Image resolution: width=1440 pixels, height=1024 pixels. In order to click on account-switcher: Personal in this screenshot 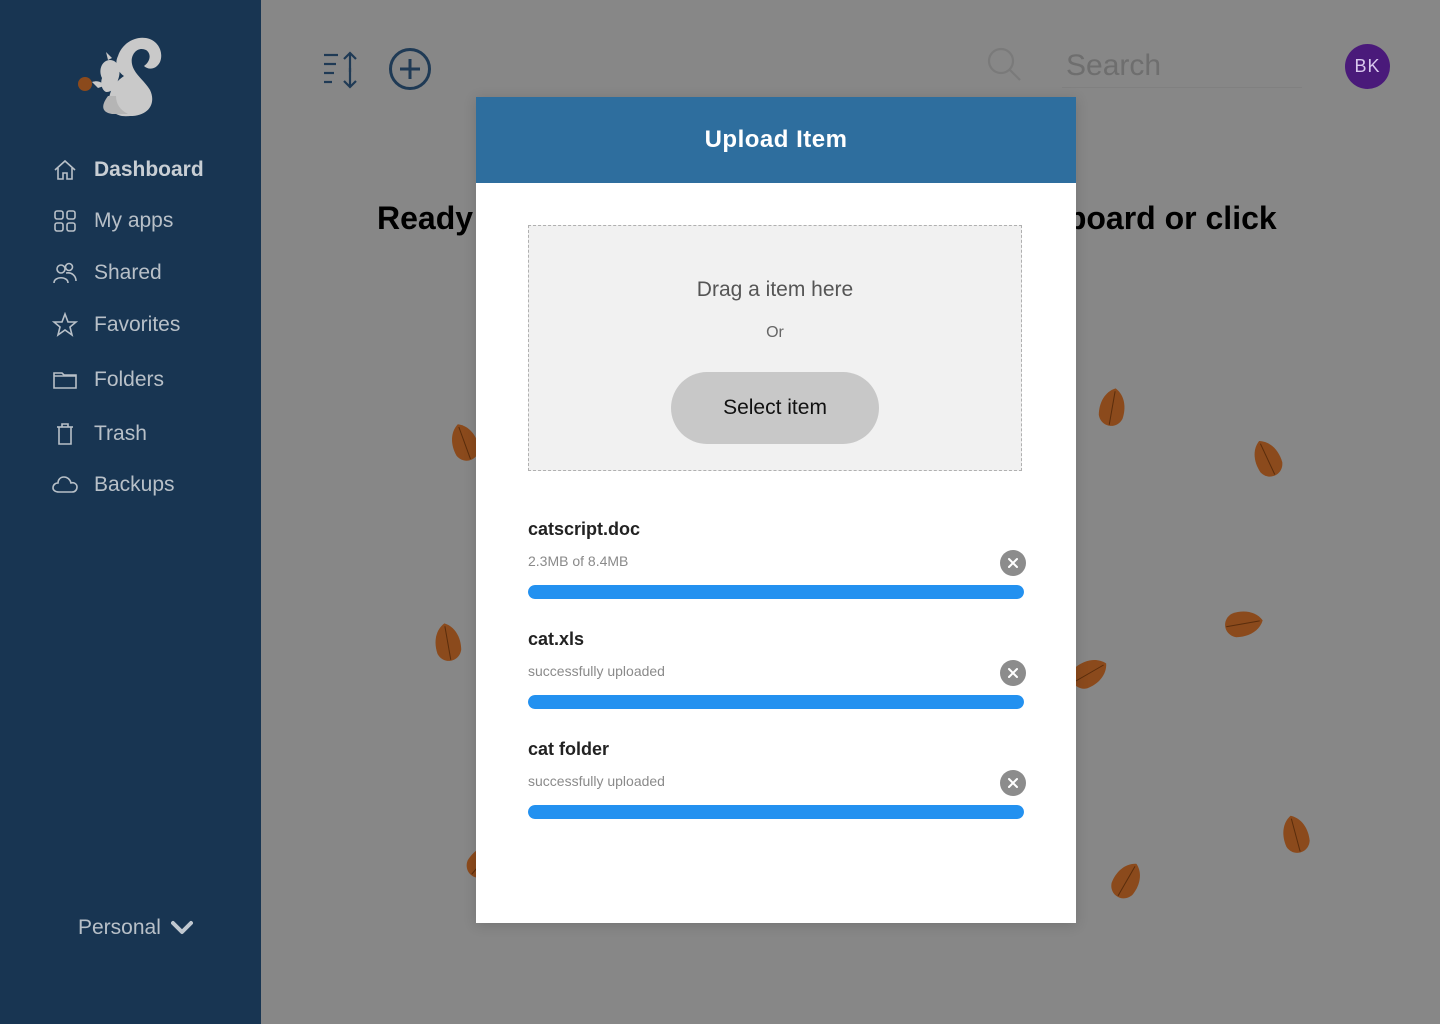, I will do `click(135, 928)`.